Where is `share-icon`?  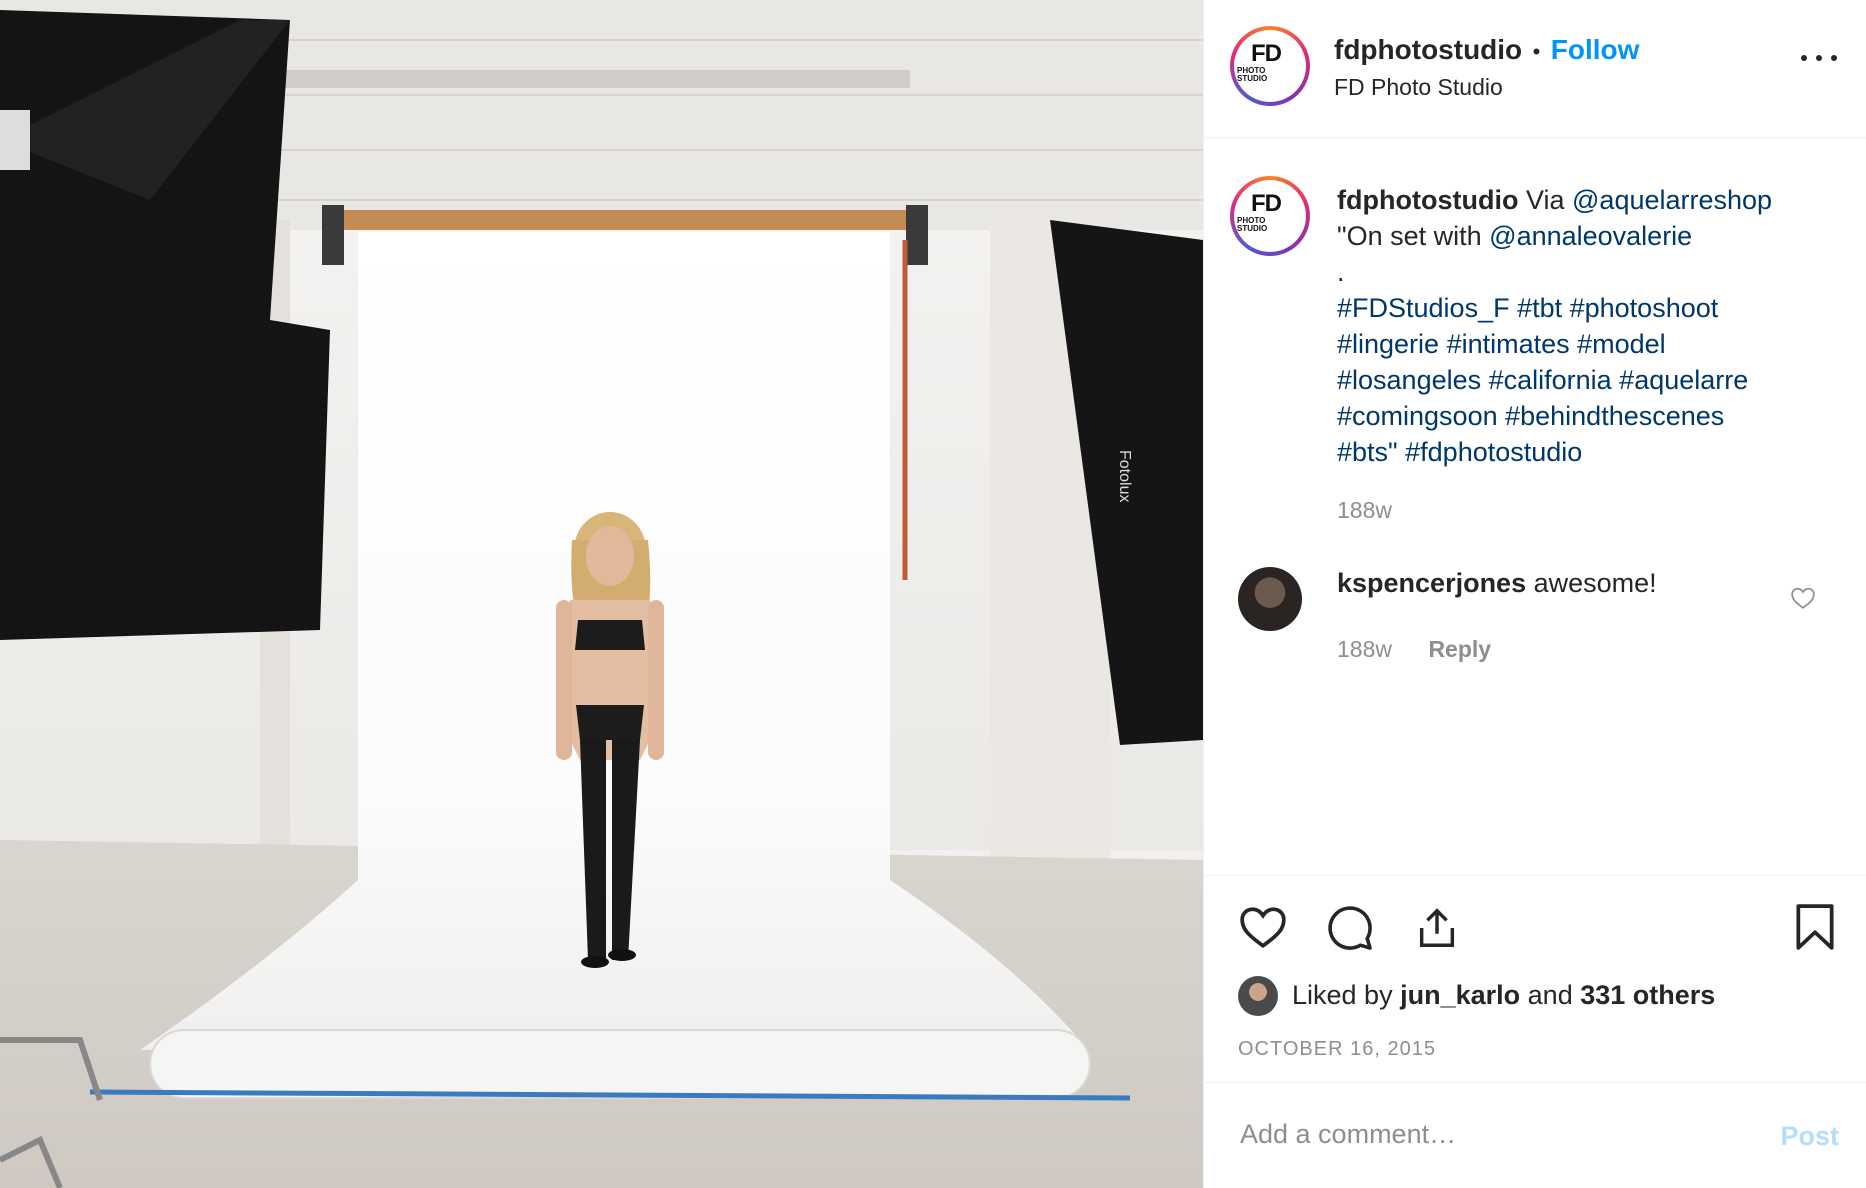 share-icon is located at coordinates (1437, 928).